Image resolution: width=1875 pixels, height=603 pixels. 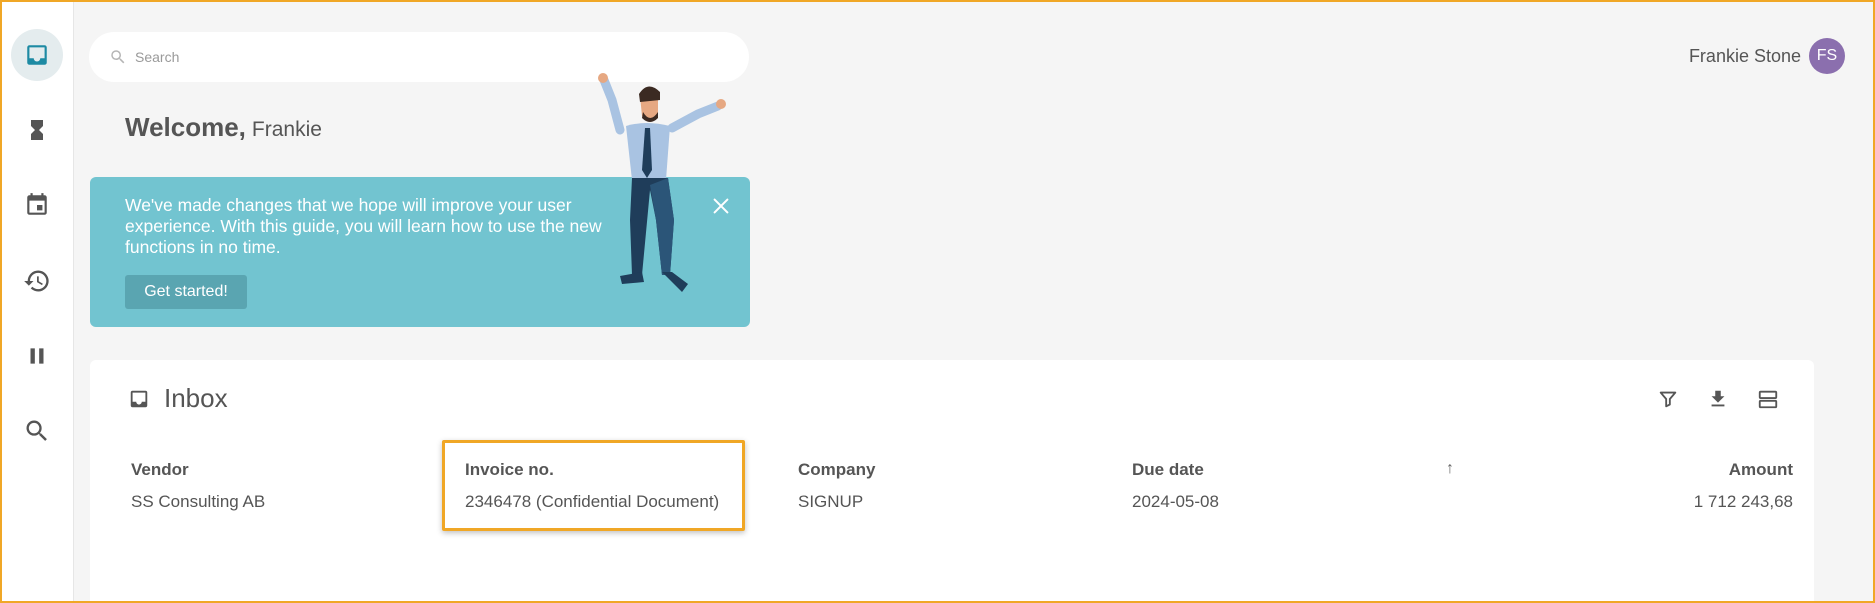 I want to click on view-toggle-icon, so click(x=1768, y=399).